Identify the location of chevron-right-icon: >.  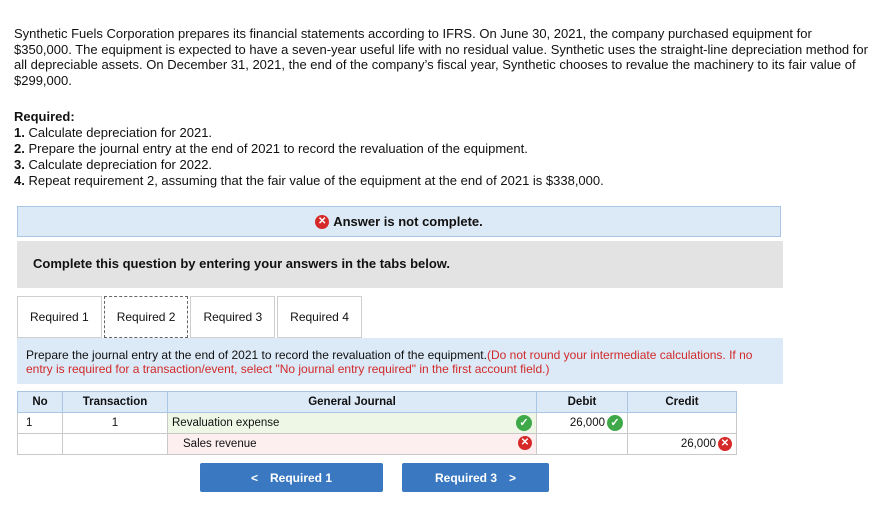
(513, 477).